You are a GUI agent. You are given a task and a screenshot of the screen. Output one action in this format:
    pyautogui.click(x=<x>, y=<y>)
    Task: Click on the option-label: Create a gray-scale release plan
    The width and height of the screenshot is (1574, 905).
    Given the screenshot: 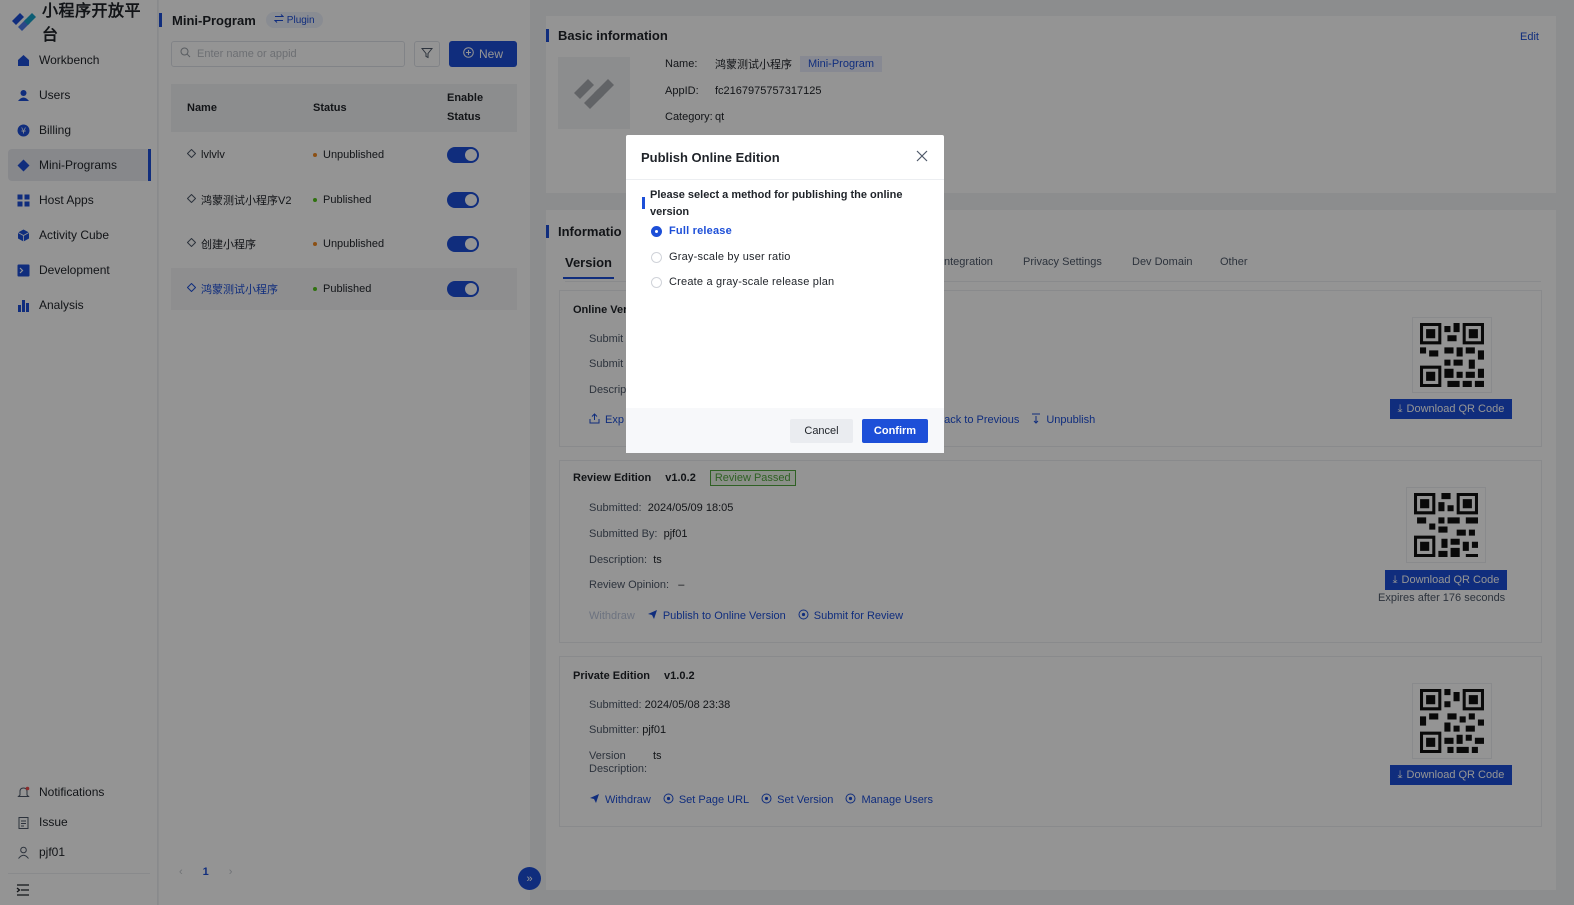 What is the action you would take?
    pyautogui.click(x=752, y=282)
    